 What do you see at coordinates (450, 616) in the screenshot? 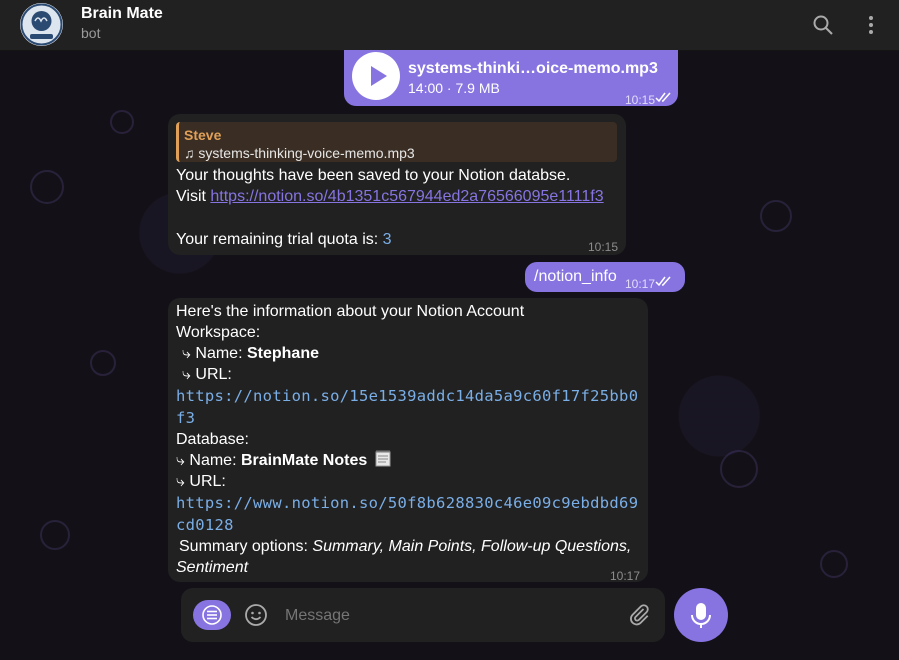
I see `message-input` at bounding box center [450, 616].